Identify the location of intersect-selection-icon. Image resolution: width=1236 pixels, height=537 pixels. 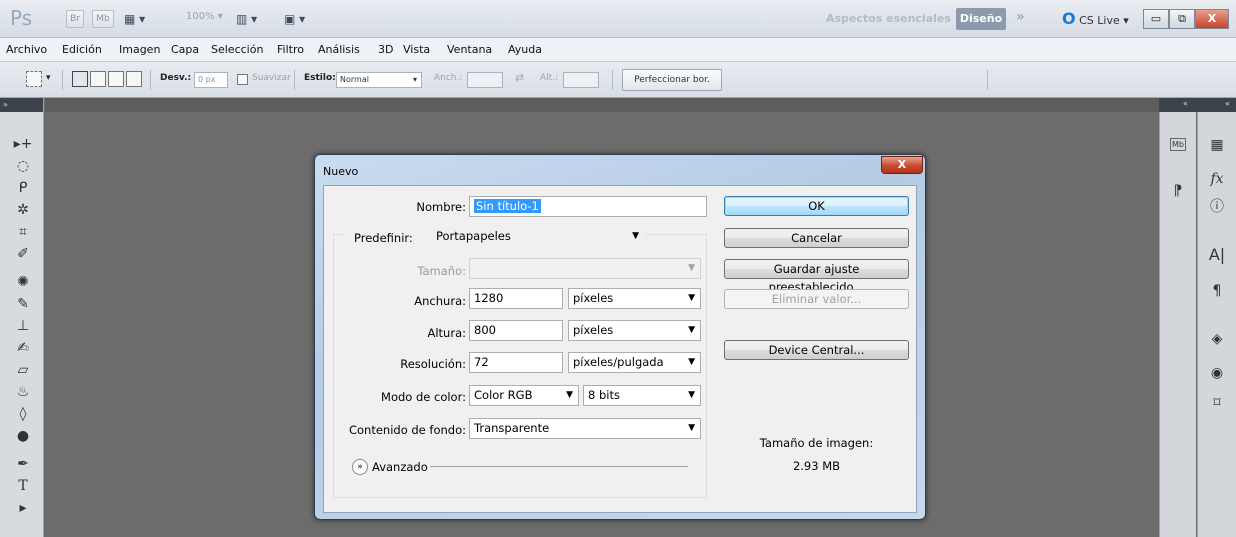
(134, 79).